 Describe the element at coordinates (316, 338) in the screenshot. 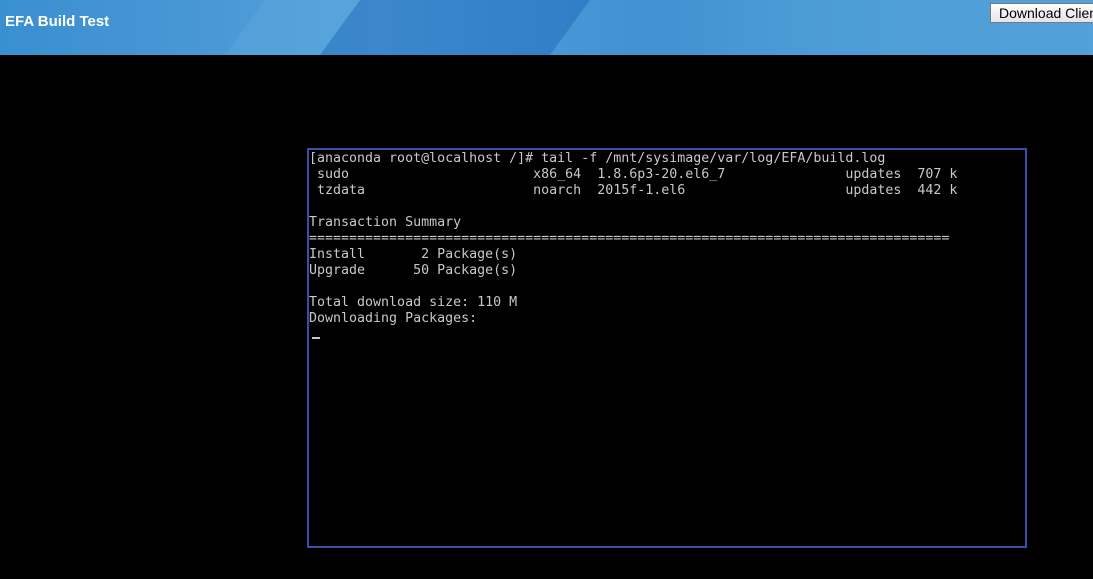

I see `terminal-cursor` at that location.